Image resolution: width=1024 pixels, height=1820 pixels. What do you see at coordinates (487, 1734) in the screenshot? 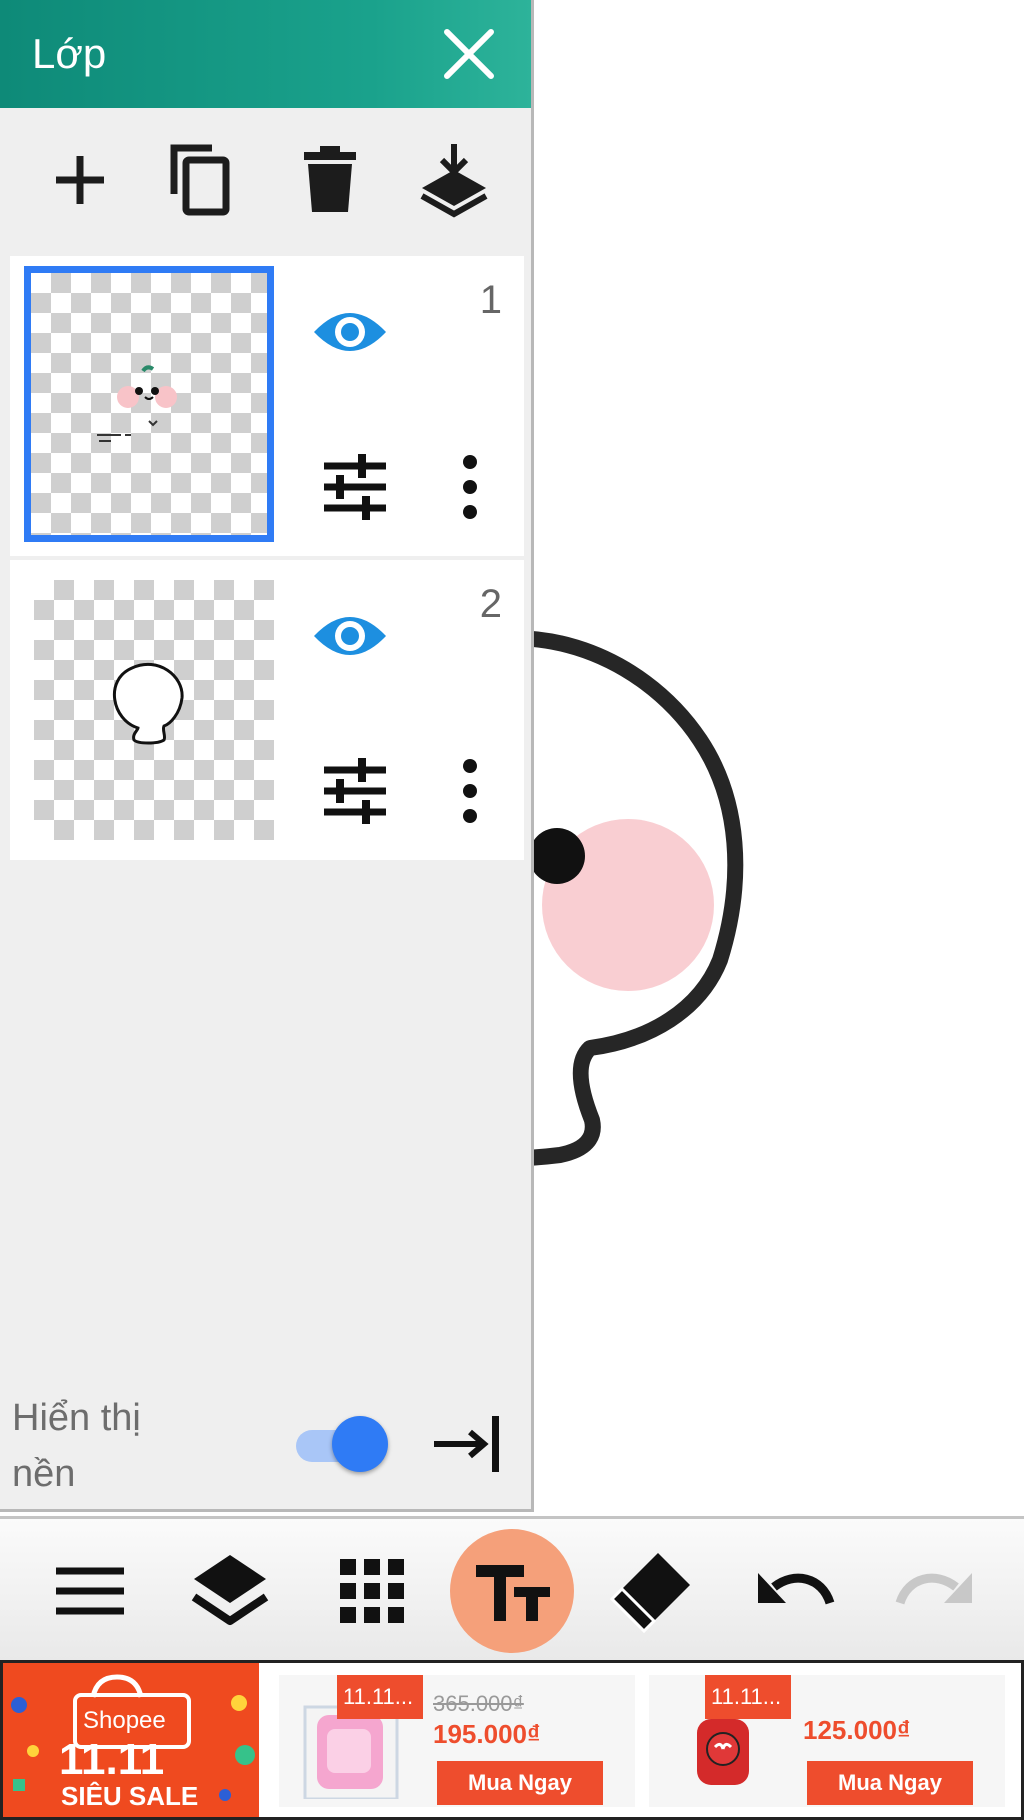
I see `sale-price: 195.000₫` at bounding box center [487, 1734].